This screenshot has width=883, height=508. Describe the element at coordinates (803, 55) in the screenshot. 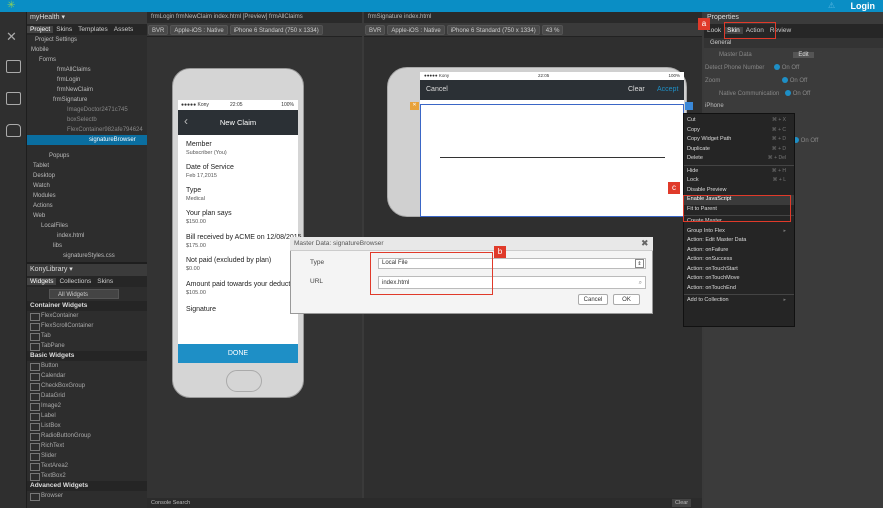

I see `edit-master-data-button: Edit` at that location.